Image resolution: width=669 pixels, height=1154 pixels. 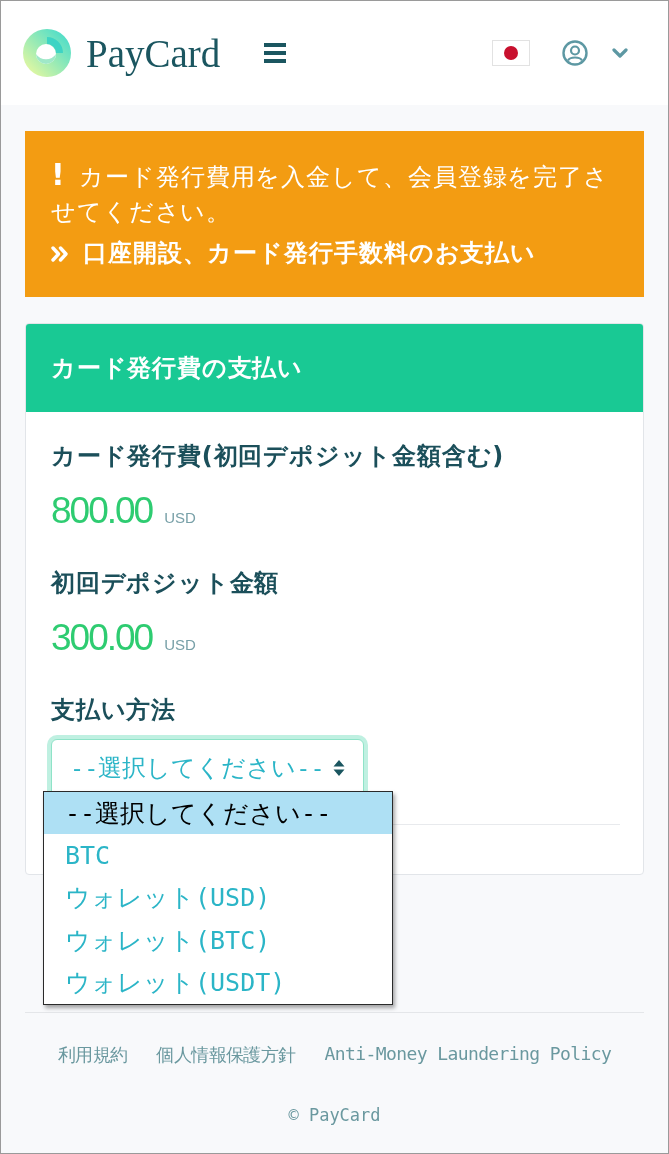 I want to click on dropdown-option: ウォレット(USD), so click(x=218, y=898).